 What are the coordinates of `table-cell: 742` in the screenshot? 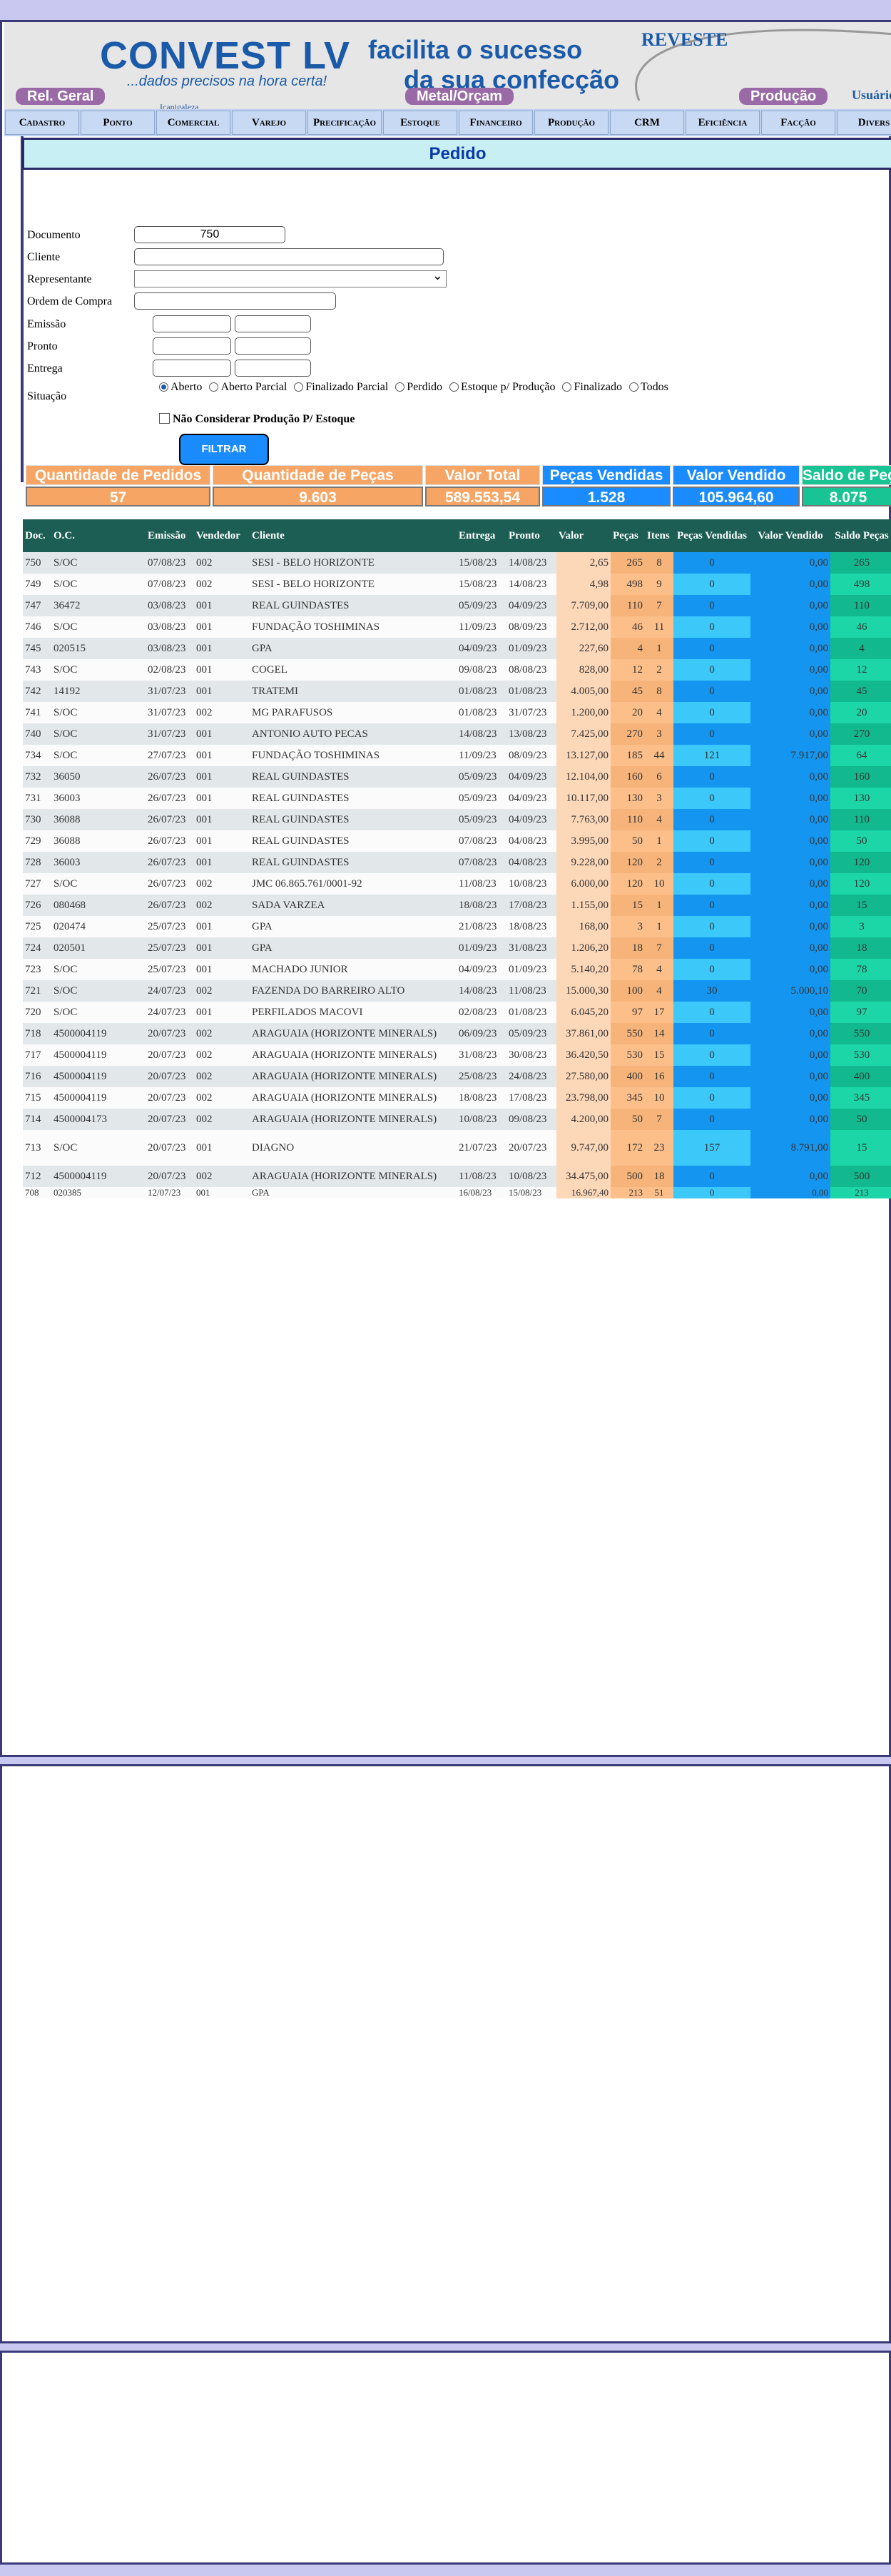 It's located at (37, 691).